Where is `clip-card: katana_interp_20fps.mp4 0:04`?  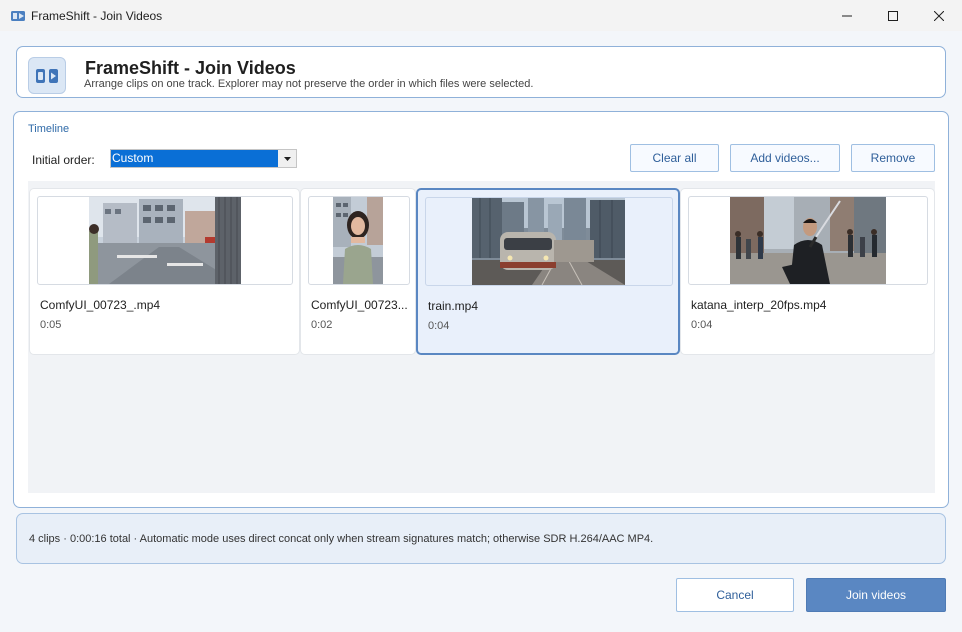
clip-card: katana_interp_20fps.mp4 0:04 is located at coordinates (807, 271).